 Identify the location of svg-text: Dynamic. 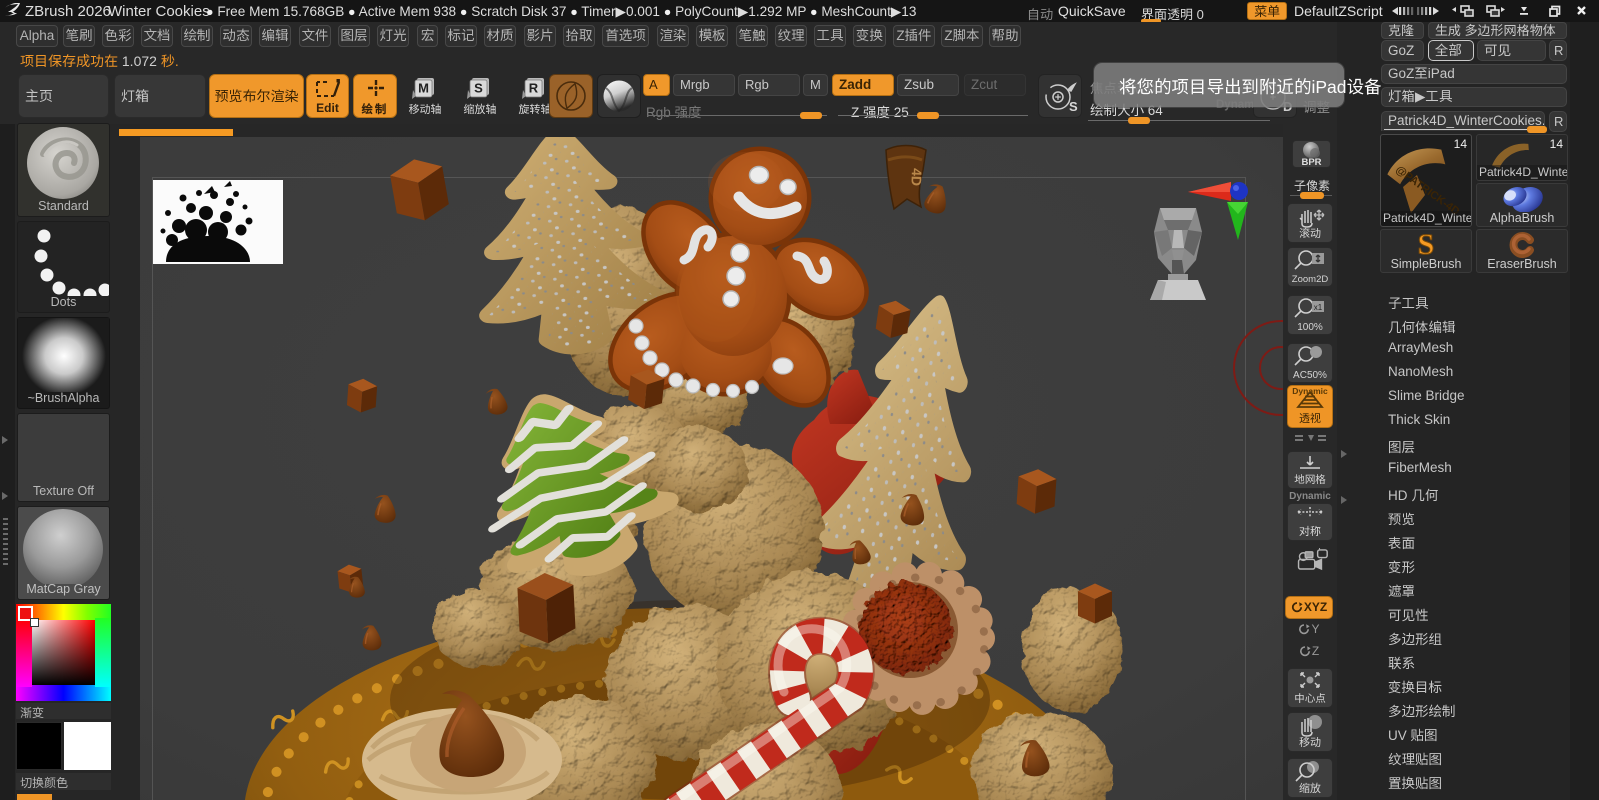
(1310, 391).